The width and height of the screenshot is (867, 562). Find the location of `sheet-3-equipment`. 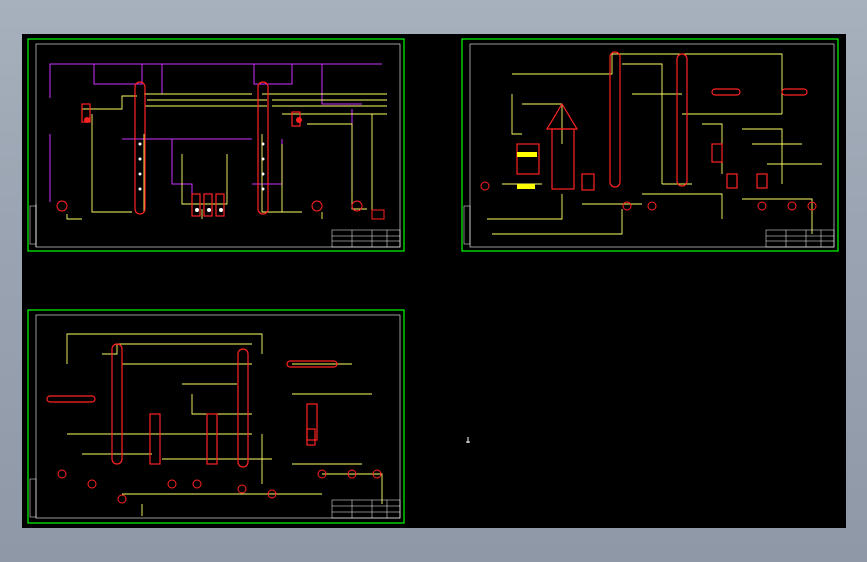

sheet-3-equipment is located at coordinates (219, 486).